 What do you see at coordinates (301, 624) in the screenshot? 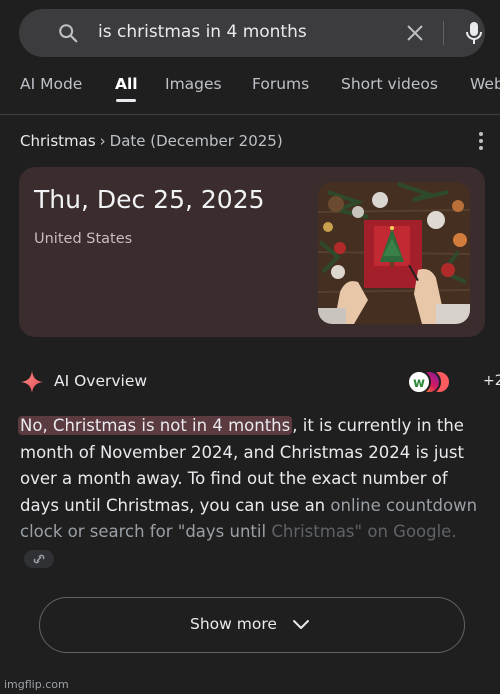
I see `chevron-down-icon` at bounding box center [301, 624].